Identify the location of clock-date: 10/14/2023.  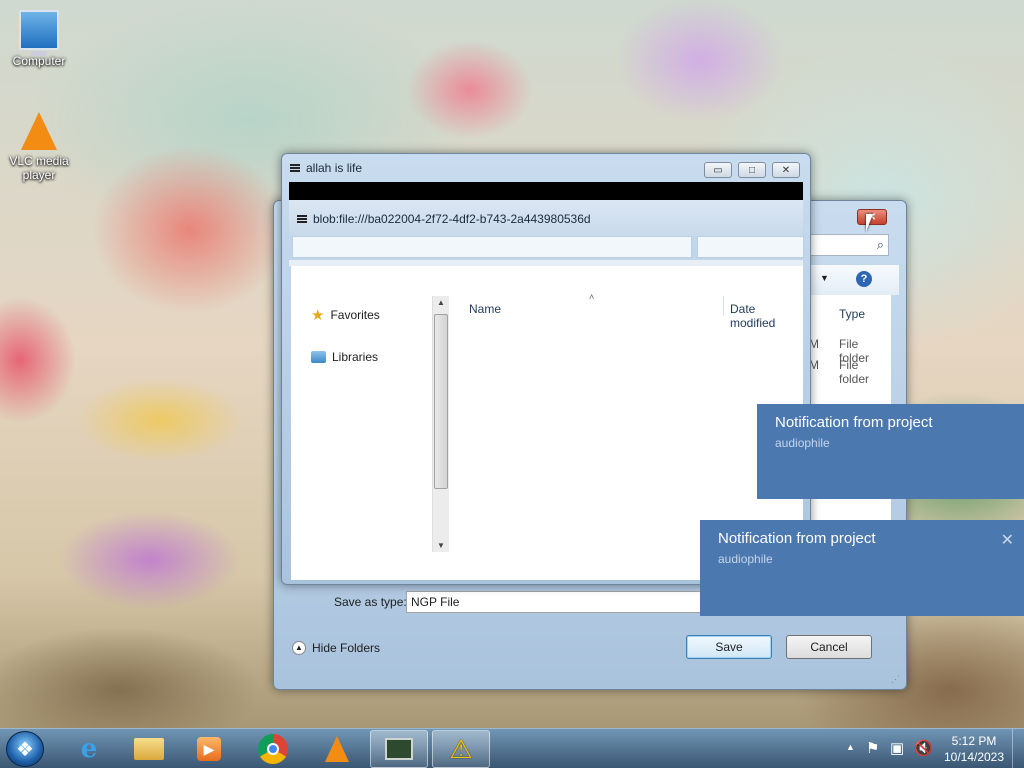
(974, 757).